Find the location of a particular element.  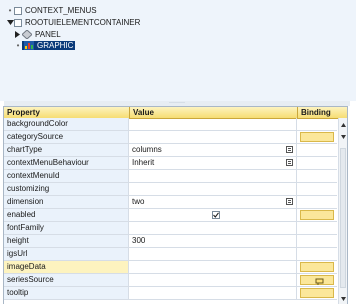

property-row: tooltip is located at coordinates (170, 293).